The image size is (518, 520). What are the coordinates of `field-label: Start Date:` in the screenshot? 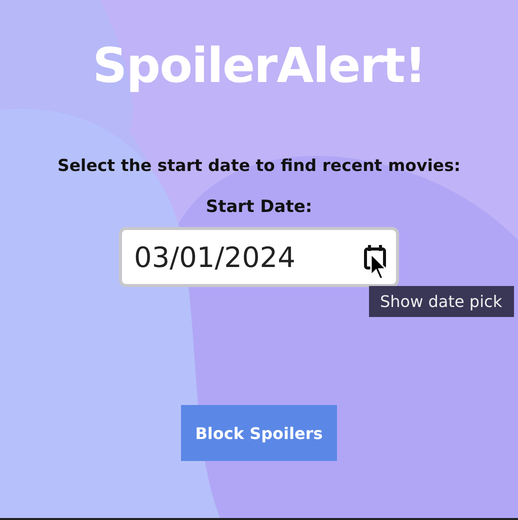 It's located at (259, 207).